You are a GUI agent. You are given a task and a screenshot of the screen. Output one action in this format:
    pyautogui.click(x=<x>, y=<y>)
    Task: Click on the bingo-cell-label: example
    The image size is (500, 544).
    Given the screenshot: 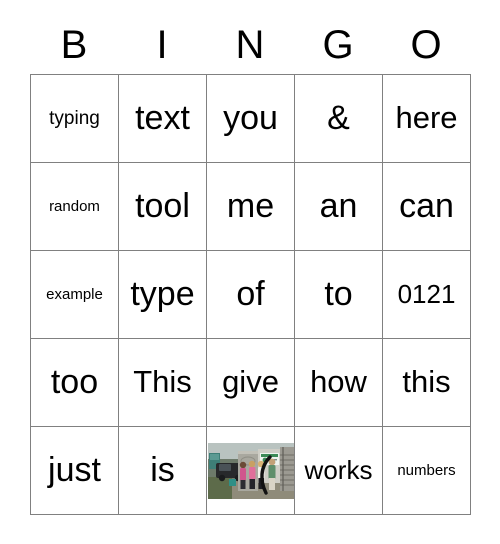 What is the action you would take?
    pyautogui.click(x=74, y=294)
    